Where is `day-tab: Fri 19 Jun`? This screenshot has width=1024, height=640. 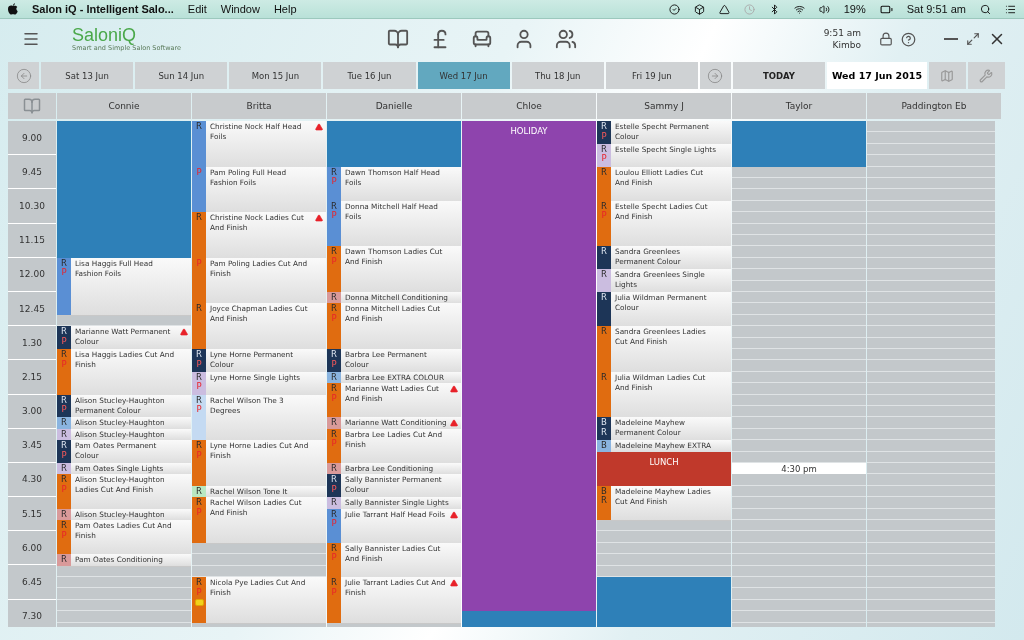 day-tab: Fri 19 Jun is located at coordinates (651, 75).